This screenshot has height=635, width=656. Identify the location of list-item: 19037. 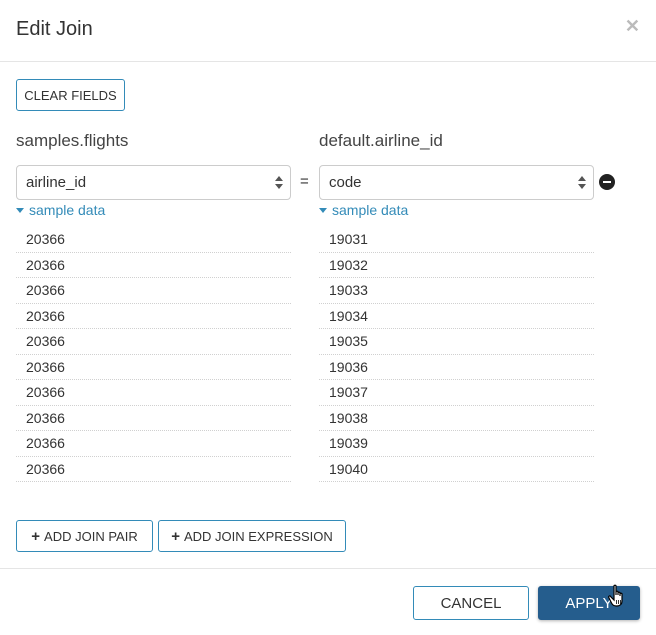
(456, 393).